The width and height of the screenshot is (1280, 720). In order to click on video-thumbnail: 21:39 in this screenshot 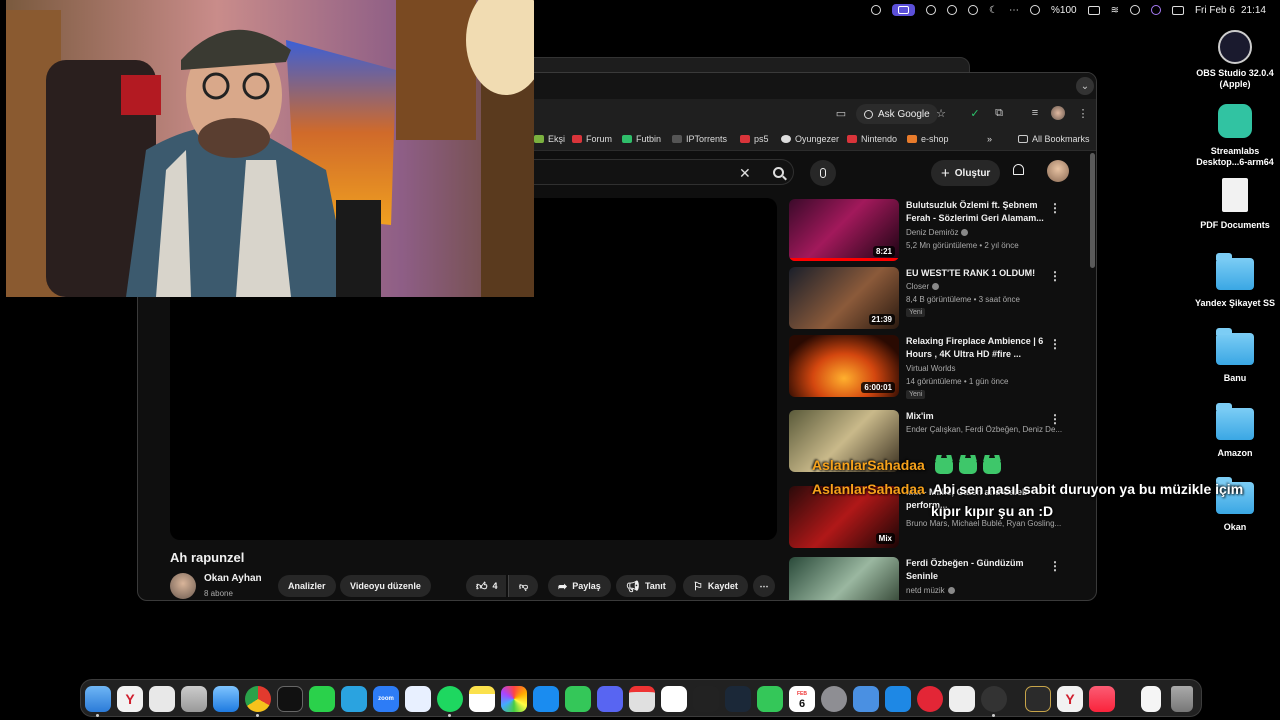, I will do `click(844, 298)`.